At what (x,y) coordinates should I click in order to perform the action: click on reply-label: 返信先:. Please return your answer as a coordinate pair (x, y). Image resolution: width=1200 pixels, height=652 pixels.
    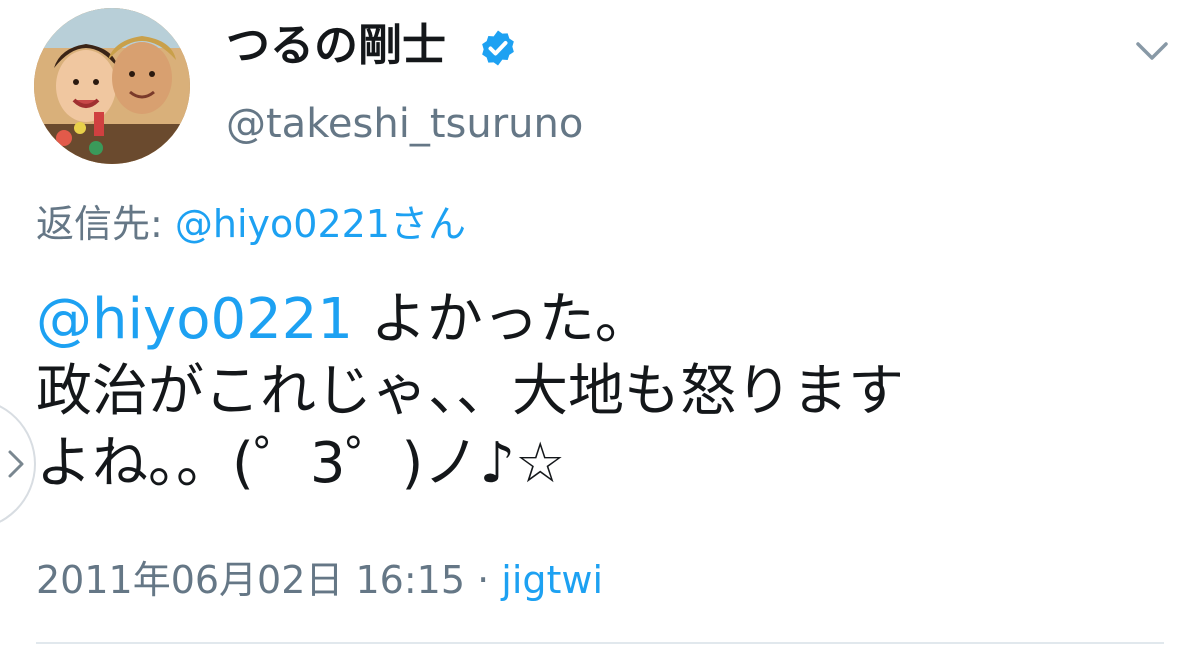
    Looking at the image, I should click on (105, 224).